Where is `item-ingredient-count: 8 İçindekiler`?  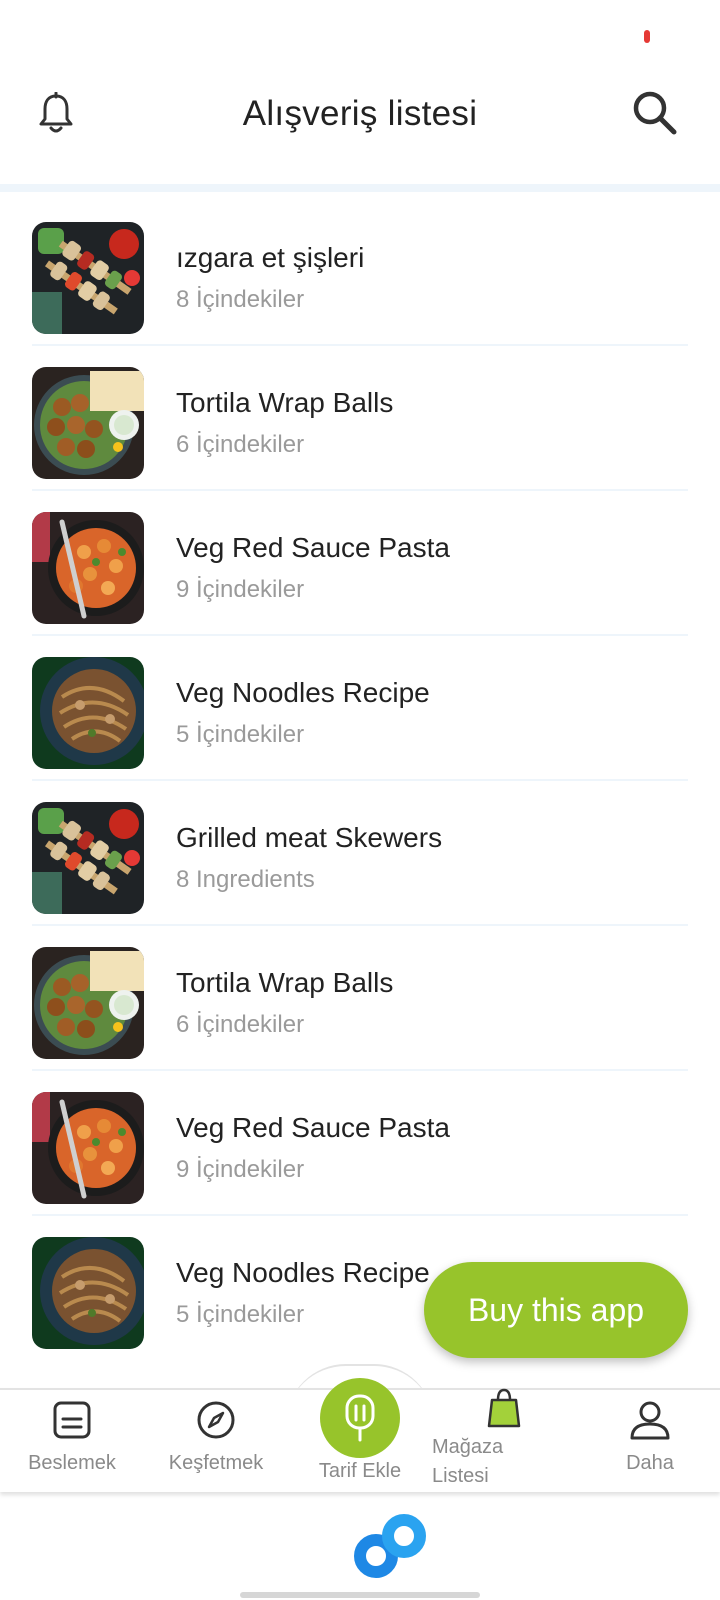 item-ingredient-count: 8 İçindekiler is located at coordinates (240, 299).